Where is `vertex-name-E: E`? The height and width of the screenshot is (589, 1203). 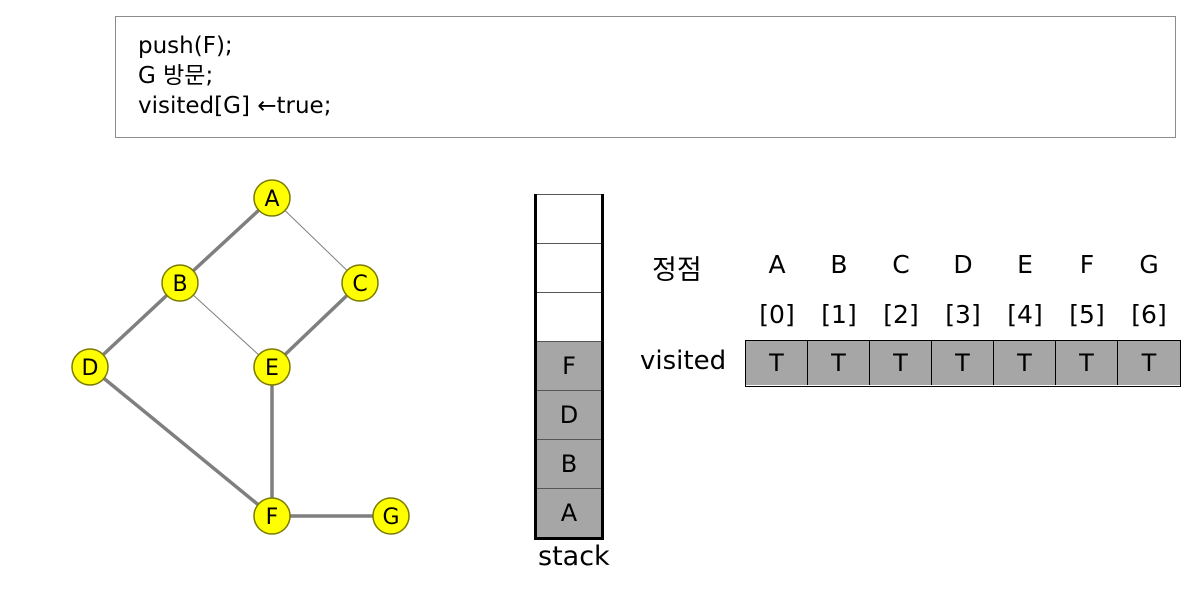 vertex-name-E: E is located at coordinates (1025, 264).